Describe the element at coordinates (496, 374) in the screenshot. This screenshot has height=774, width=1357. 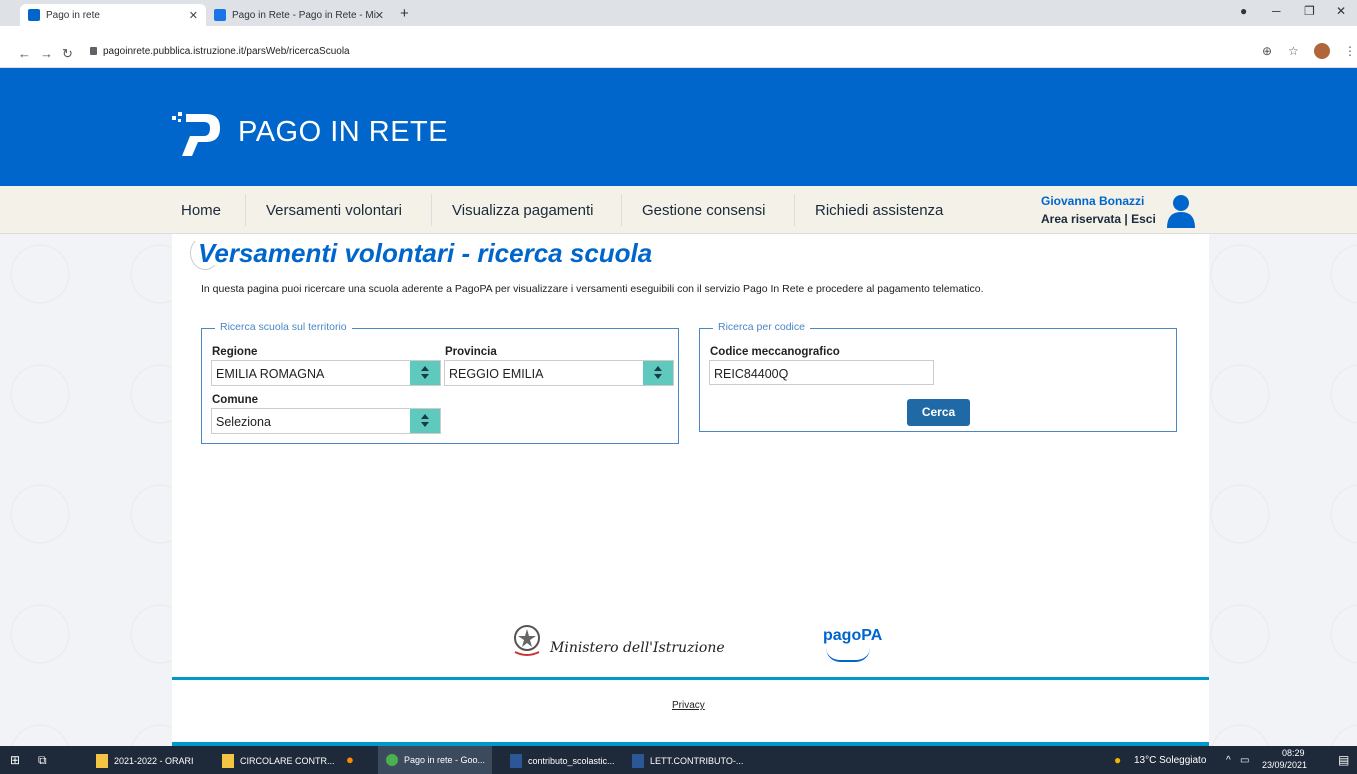
I see `provincia-value: REGGIO EMILIA` at that location.